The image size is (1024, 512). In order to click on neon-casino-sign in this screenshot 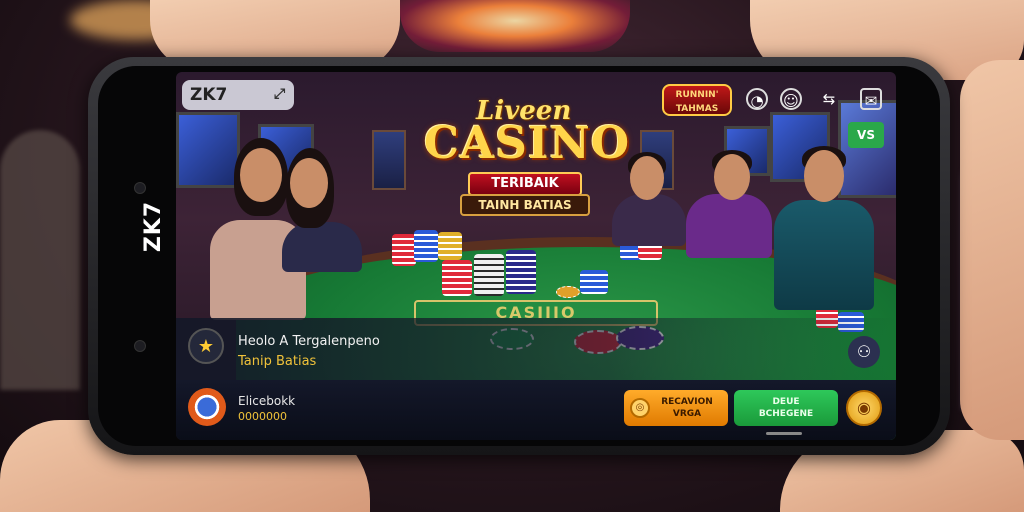, I will do `click(515, 26)`.